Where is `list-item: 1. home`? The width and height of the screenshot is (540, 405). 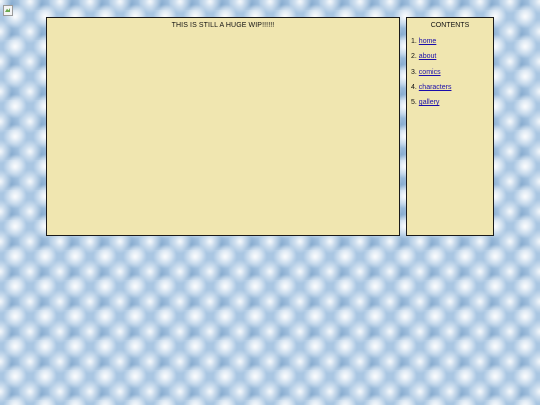 list-item: 1. home is located at coordinates (452, 44).